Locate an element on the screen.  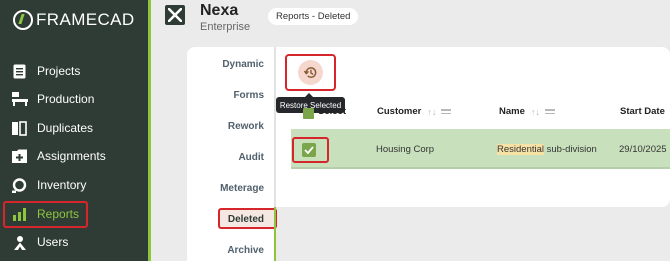
logo-text: FRAMECAD is located at coordinates (85, 19).